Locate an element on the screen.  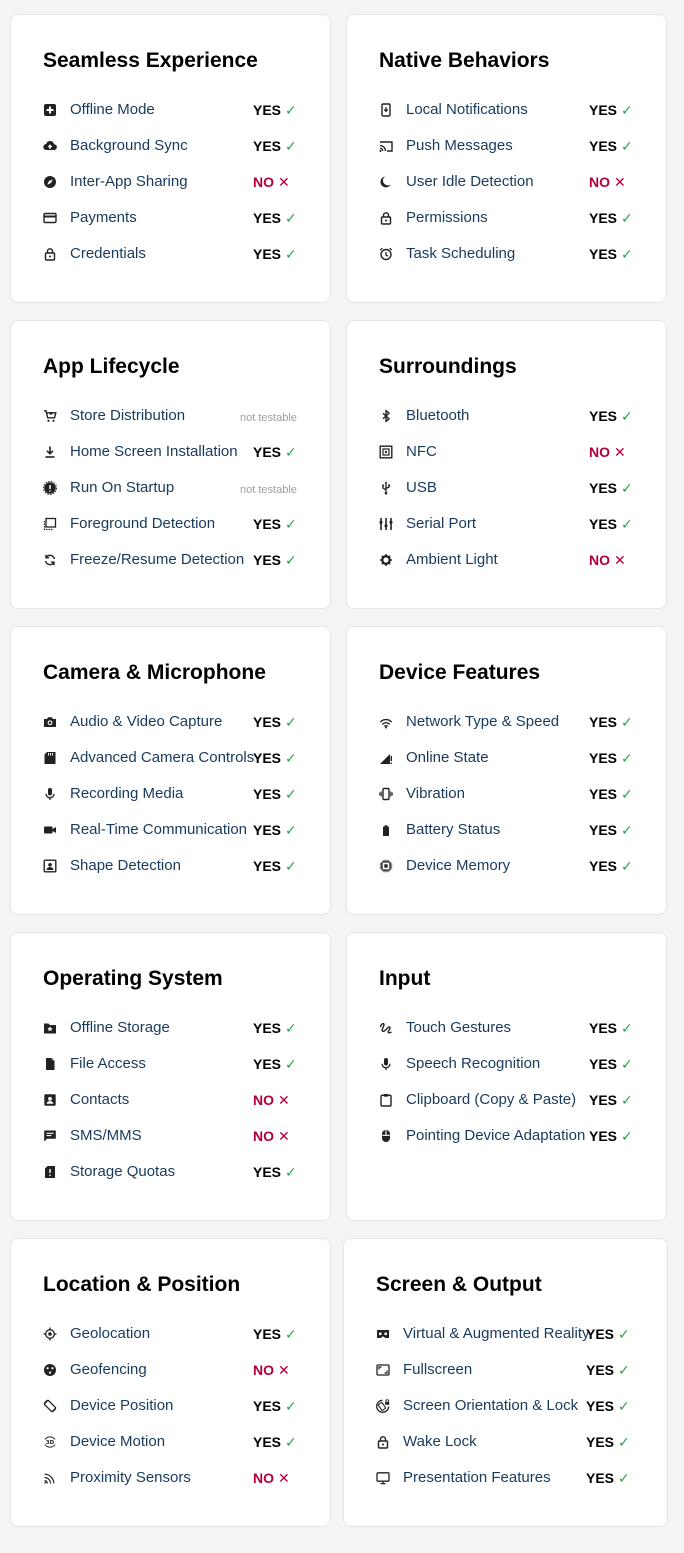
status-text: not testable is located at coordinates (268, 418).